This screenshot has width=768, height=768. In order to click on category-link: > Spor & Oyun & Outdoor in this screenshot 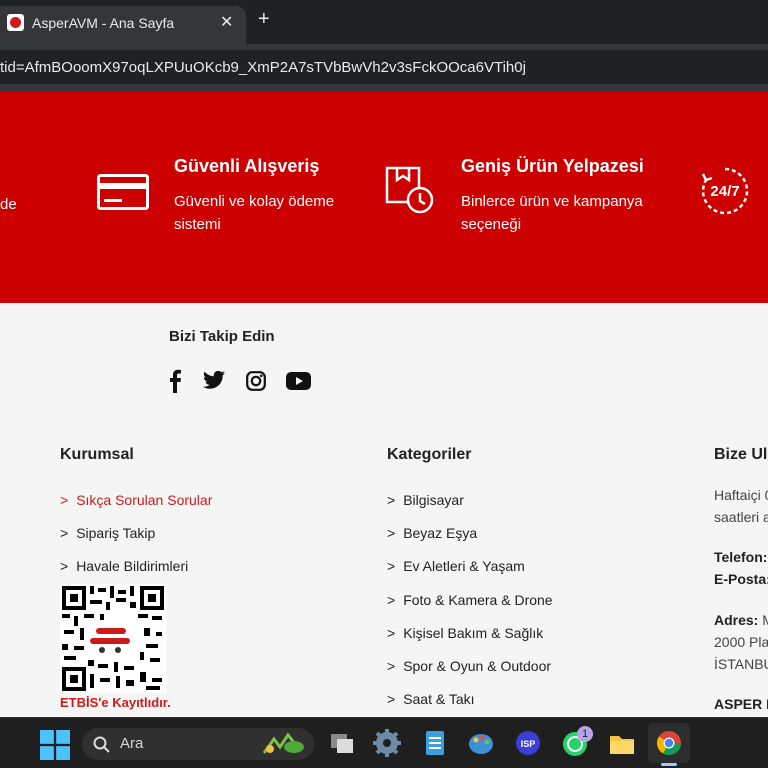, I will do `click(469, 666)`.